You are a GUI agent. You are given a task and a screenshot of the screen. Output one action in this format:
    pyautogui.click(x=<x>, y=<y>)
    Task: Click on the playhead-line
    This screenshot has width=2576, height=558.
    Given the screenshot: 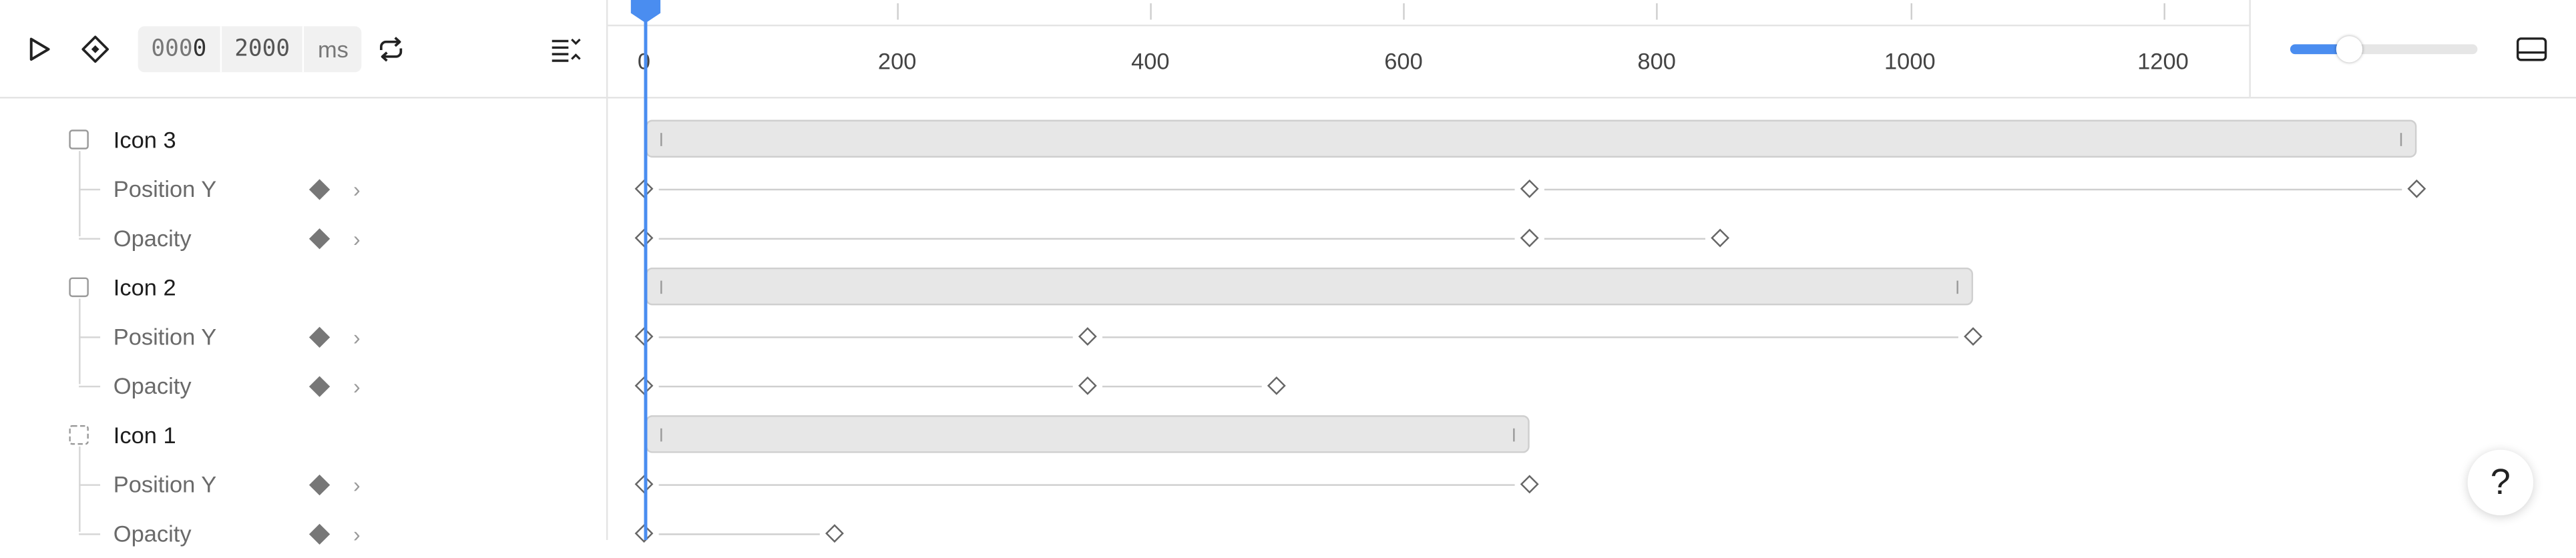 What is the action you would take?
    pyautogui.click(x=645, y=278)
    